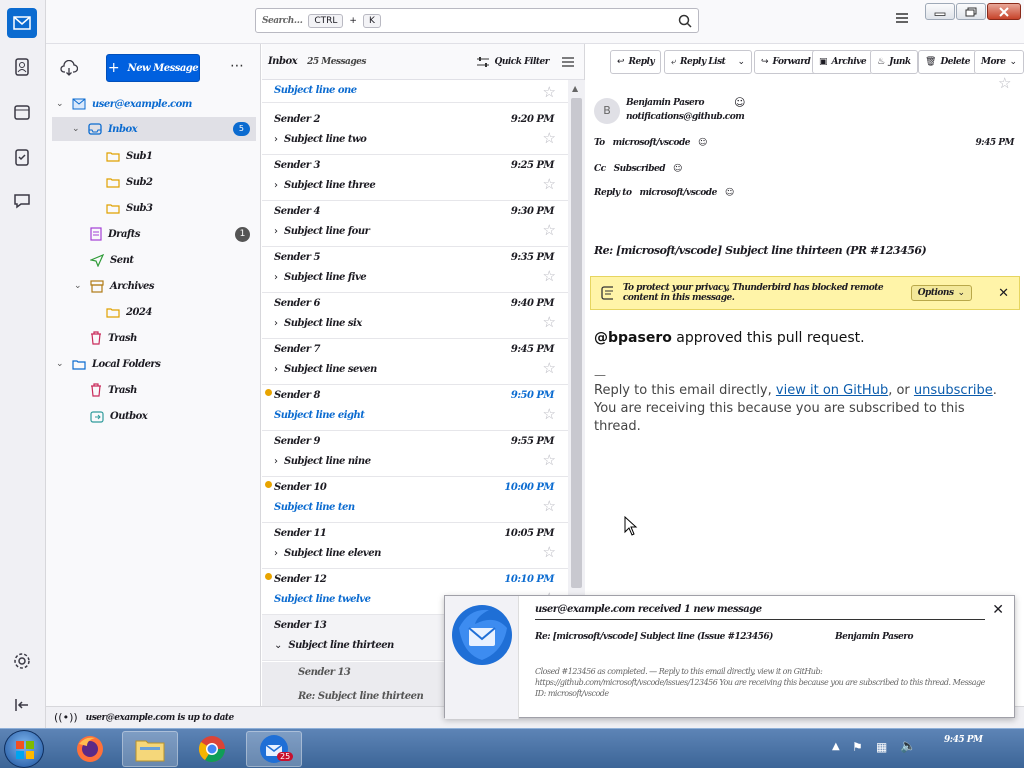 Image resolution: width=1024 pixels, height=768 pixels. What do you see at coordinates (112, 260) in the screenshot?
I see `folder-sent: Sent` at bounding box center [112, 260].